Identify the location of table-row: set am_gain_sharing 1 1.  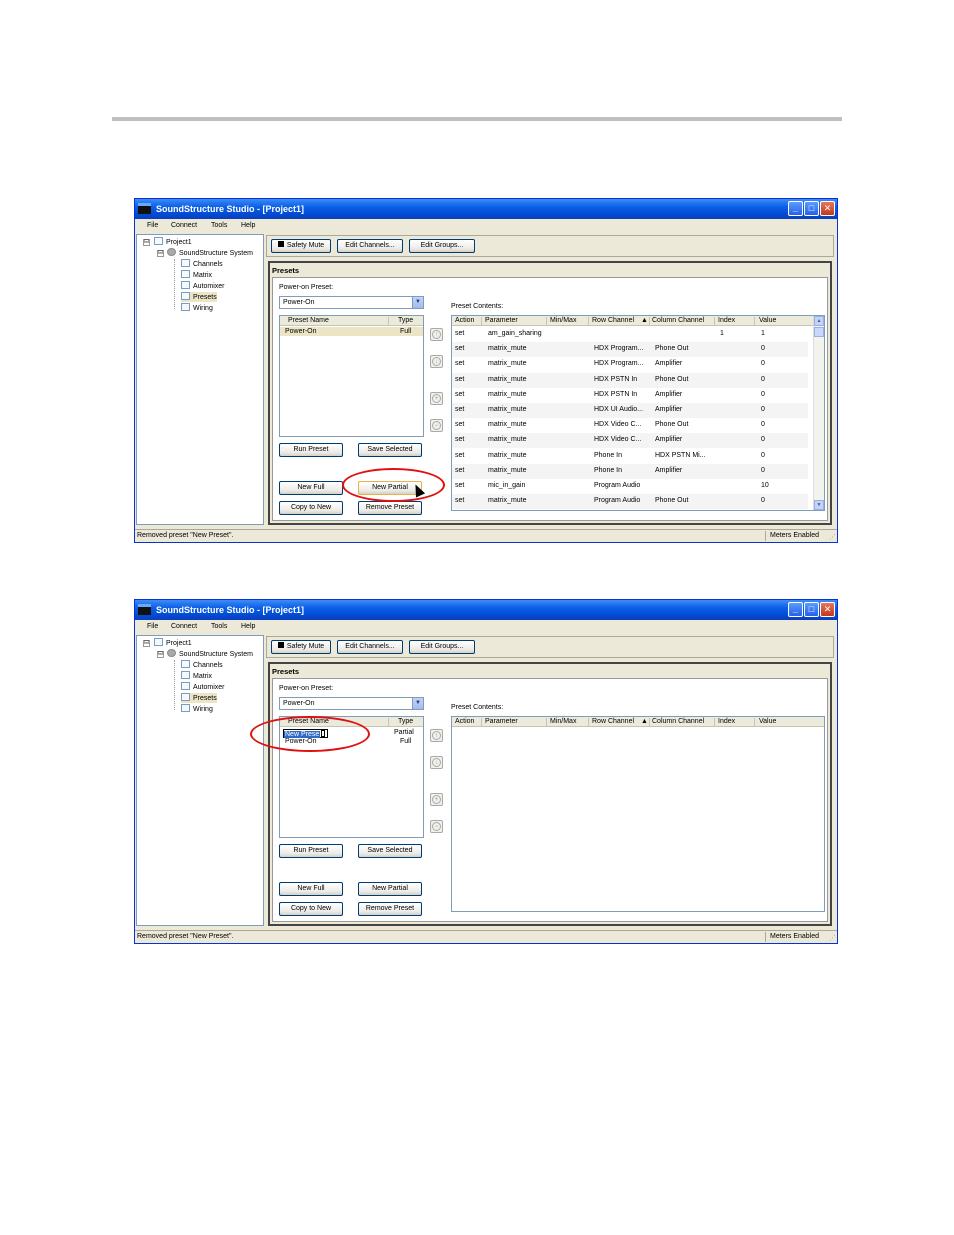
(630, 334).